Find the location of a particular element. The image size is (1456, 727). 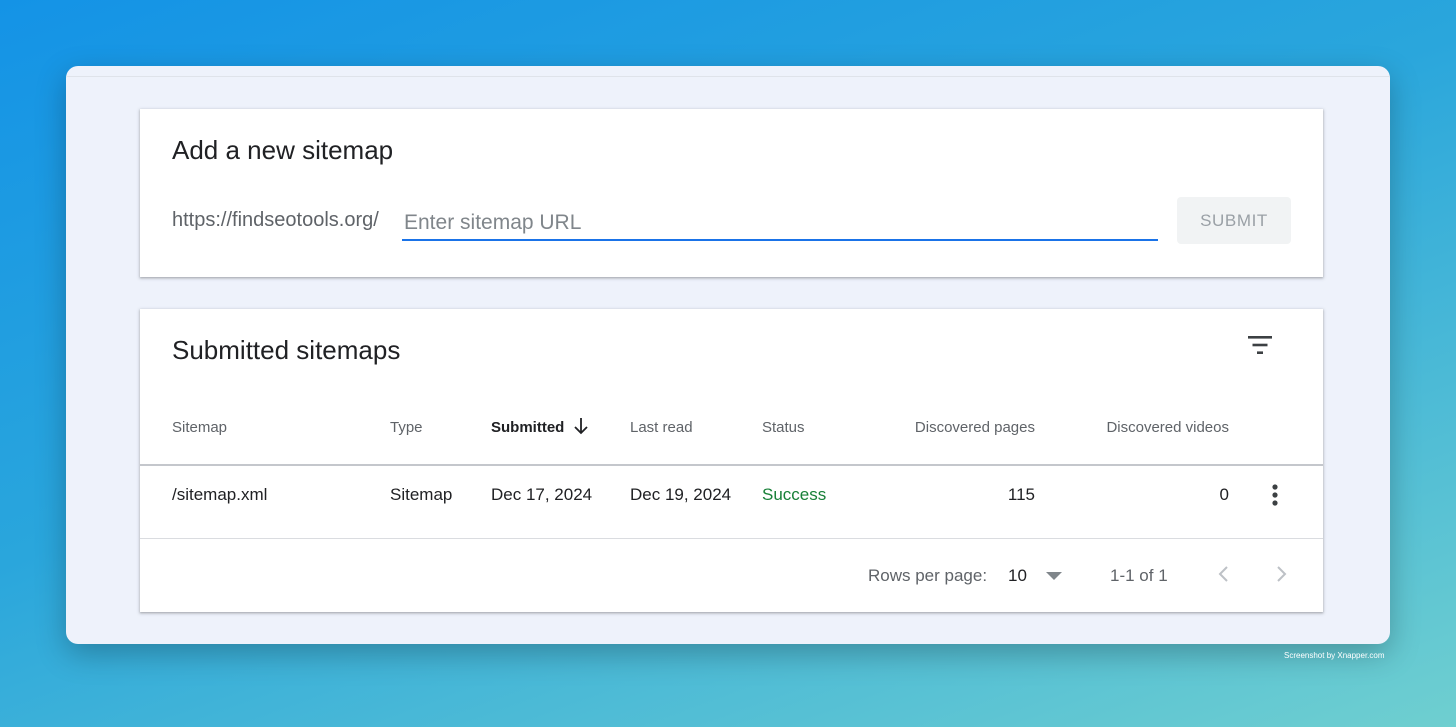

more-vert-icon is located at coordinates (1275, 495).